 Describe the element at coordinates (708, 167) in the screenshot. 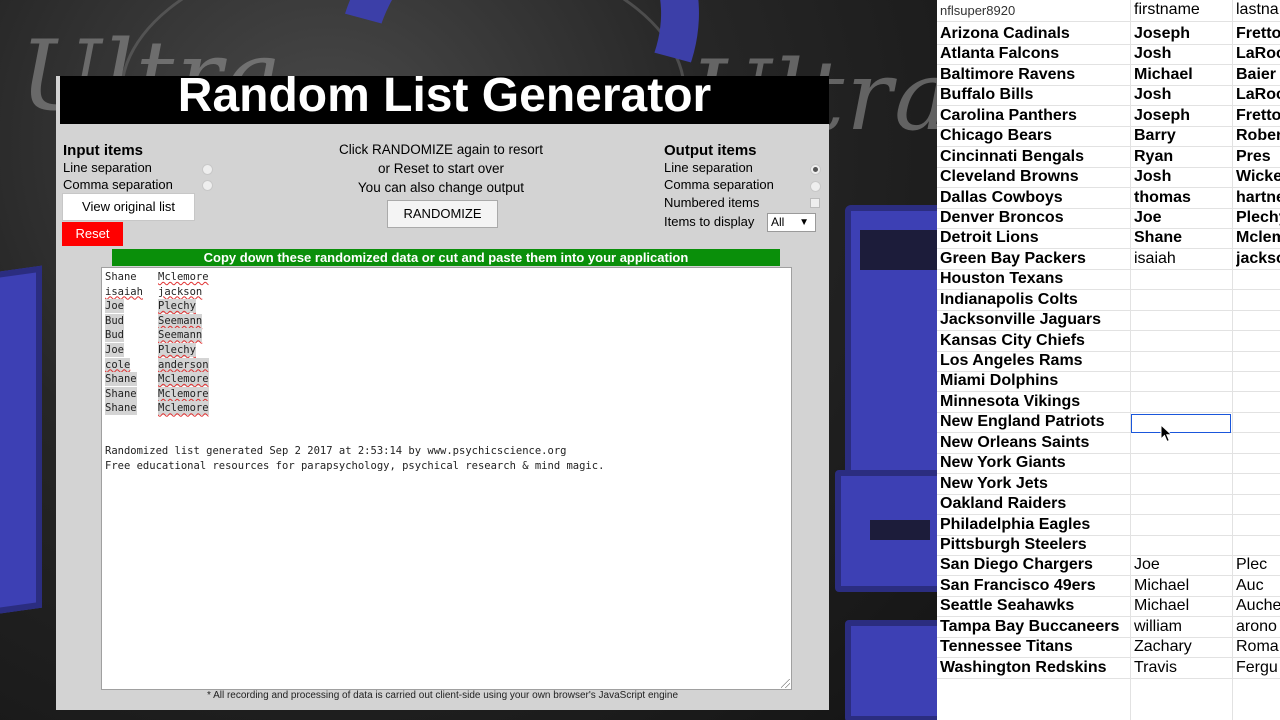

I see `output-line-separation-label: Line separation` at that location.